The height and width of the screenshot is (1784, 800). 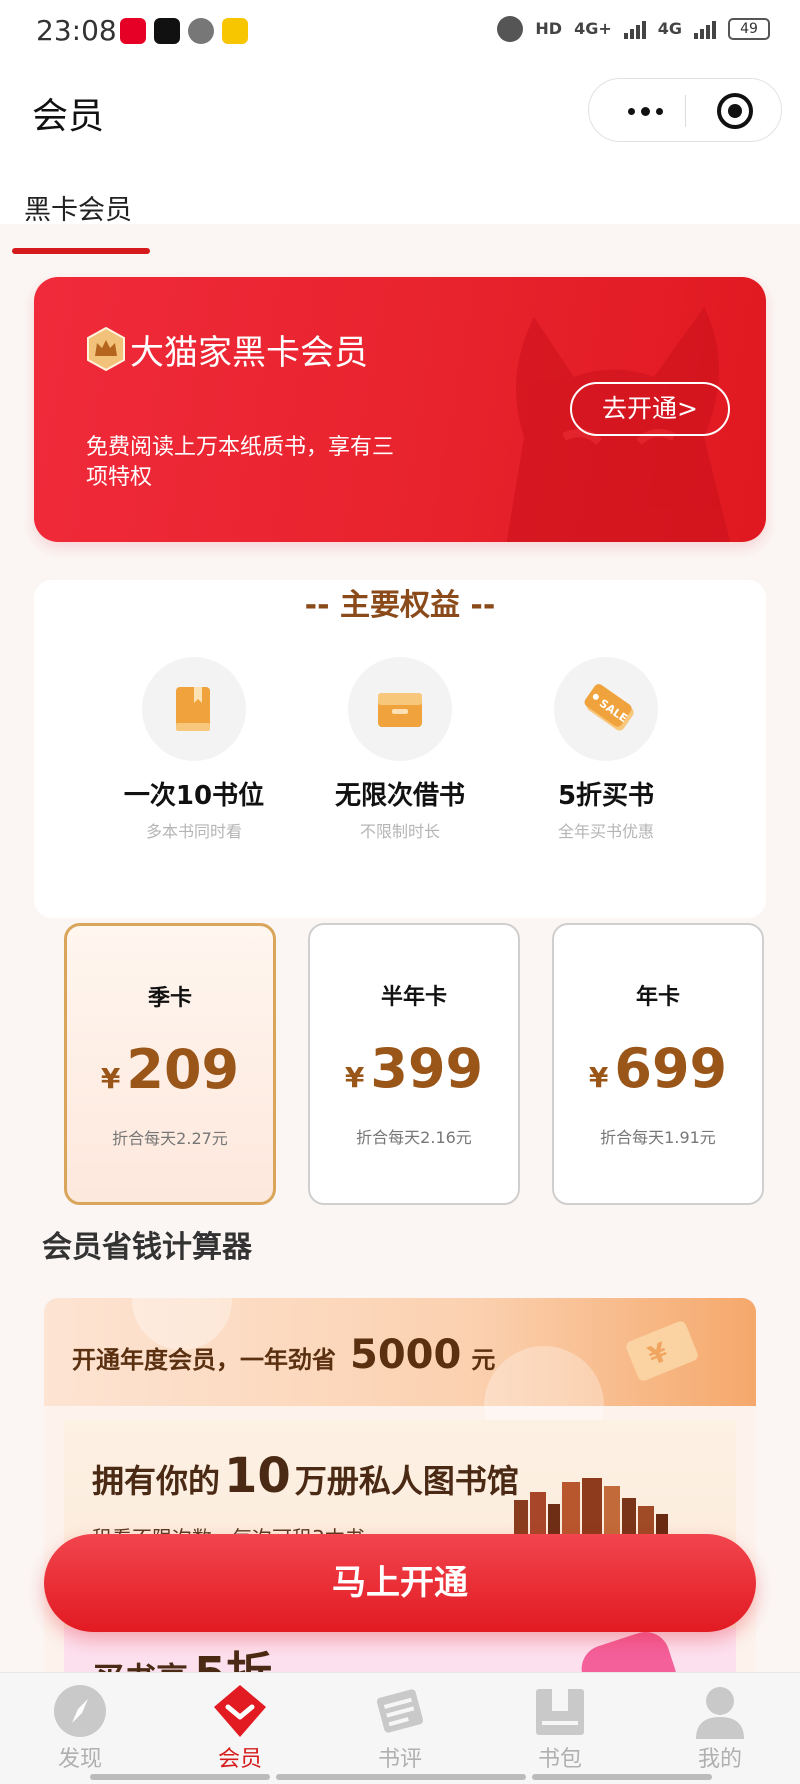 I want to click on price-value: 699, so click(x=671, y=1068).